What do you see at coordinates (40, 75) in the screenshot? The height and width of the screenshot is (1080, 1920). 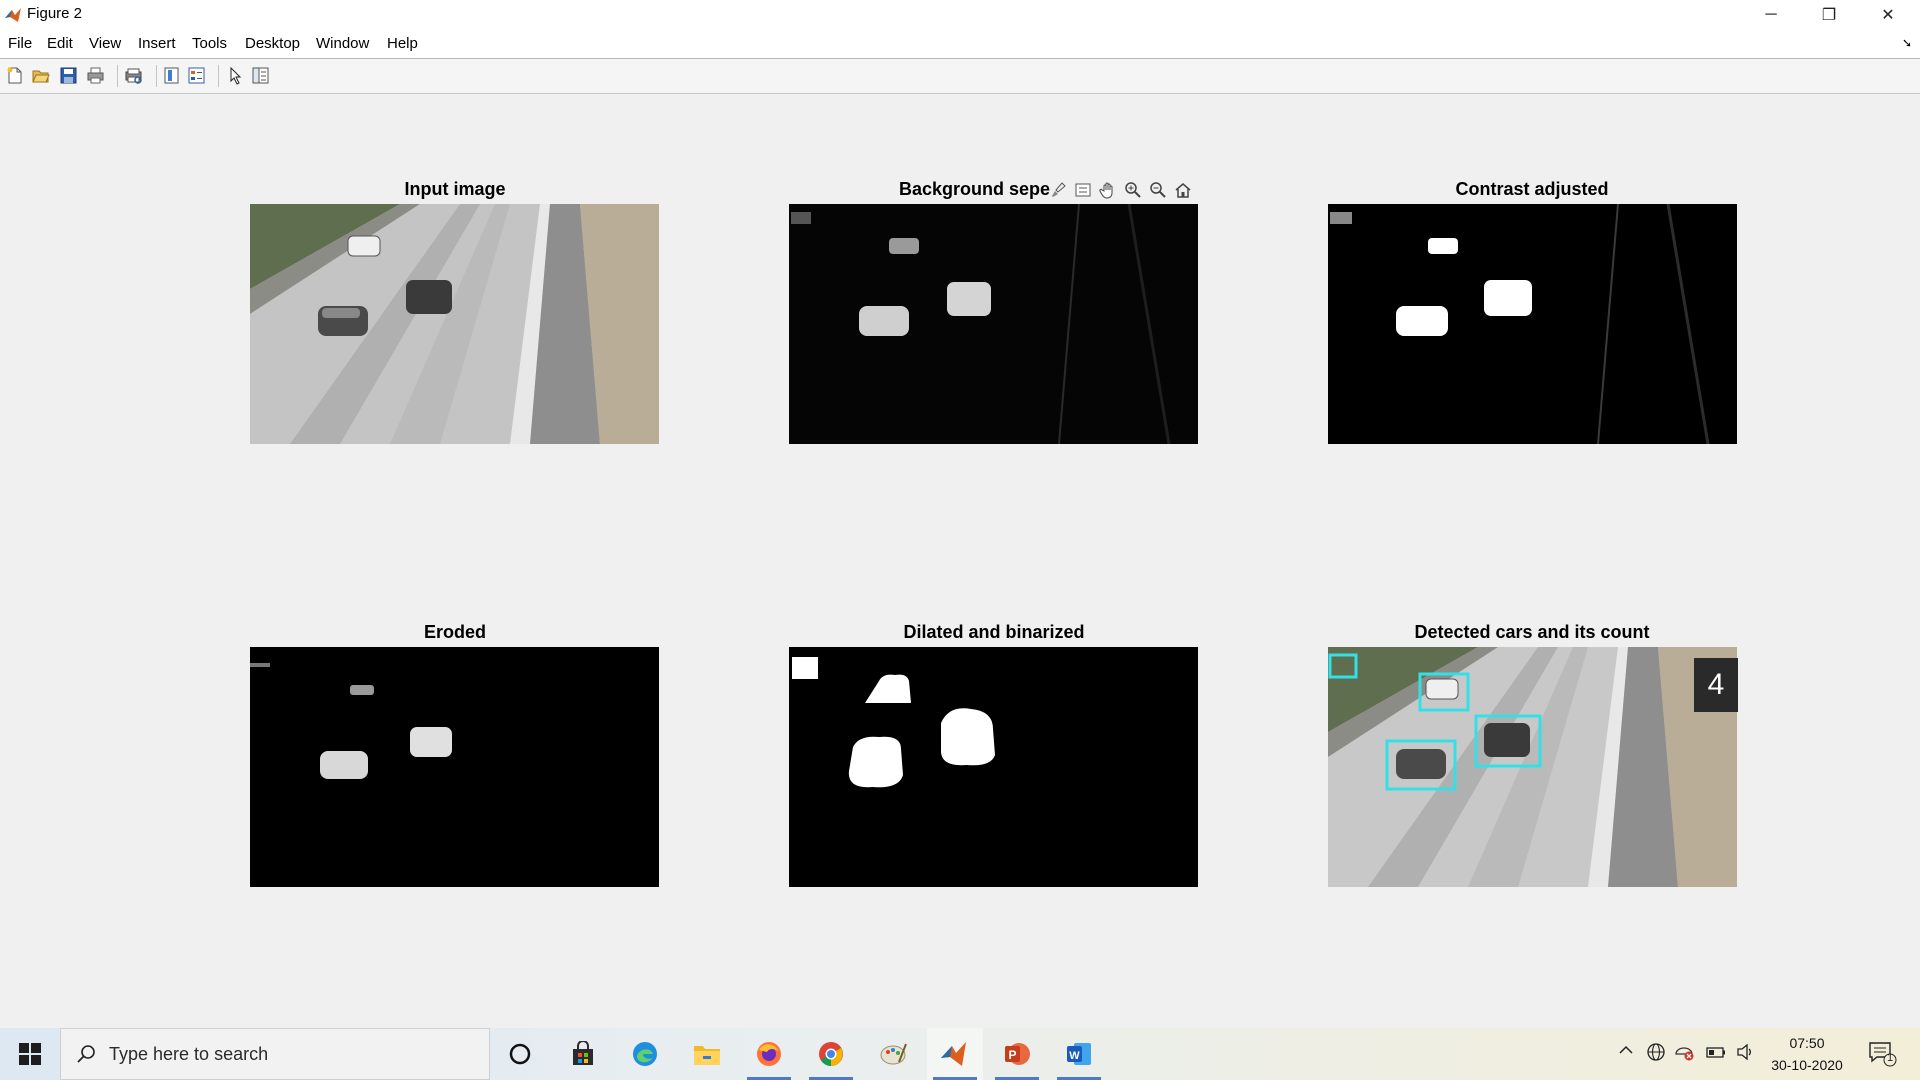 I see `open-file-icon` at bounding box center [40, 75].